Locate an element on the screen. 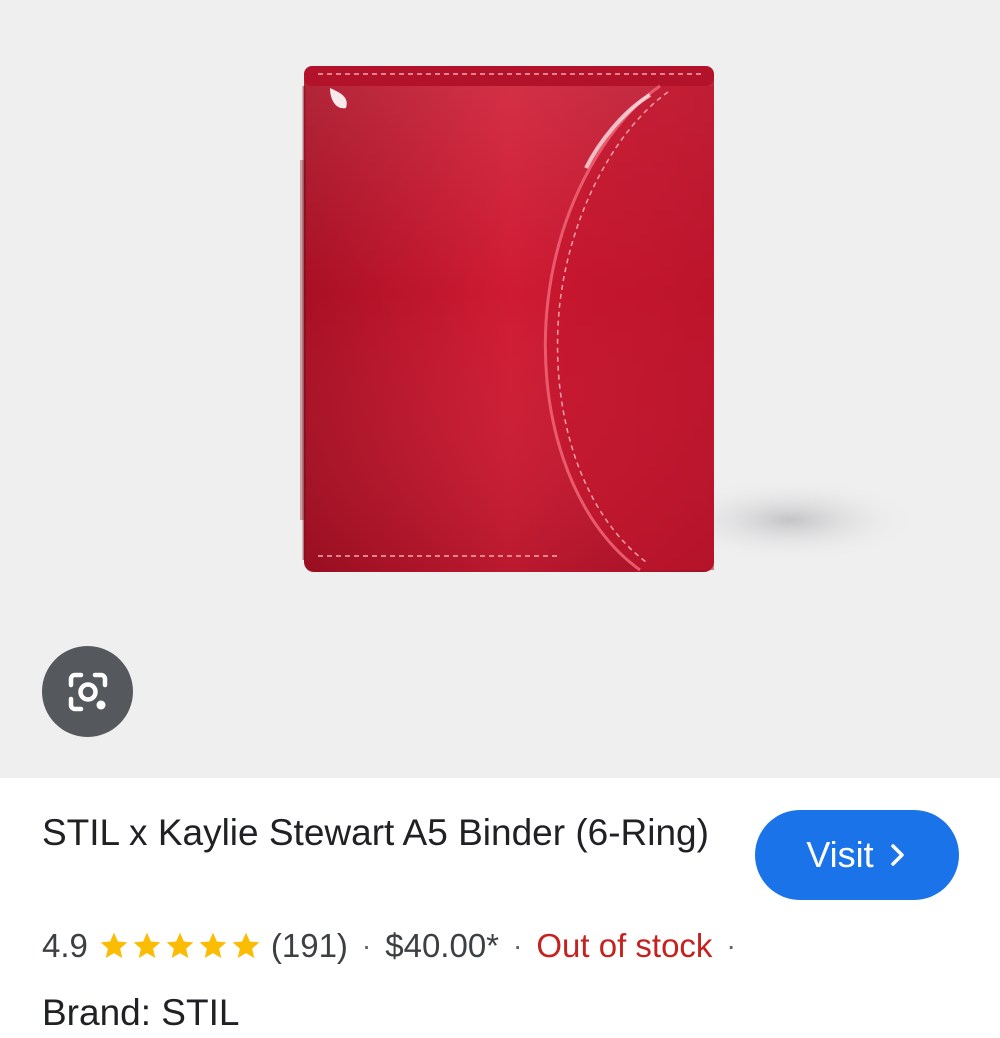 The image size is (1000, 1038). lens-search-button is located at coordinates (87, 691).